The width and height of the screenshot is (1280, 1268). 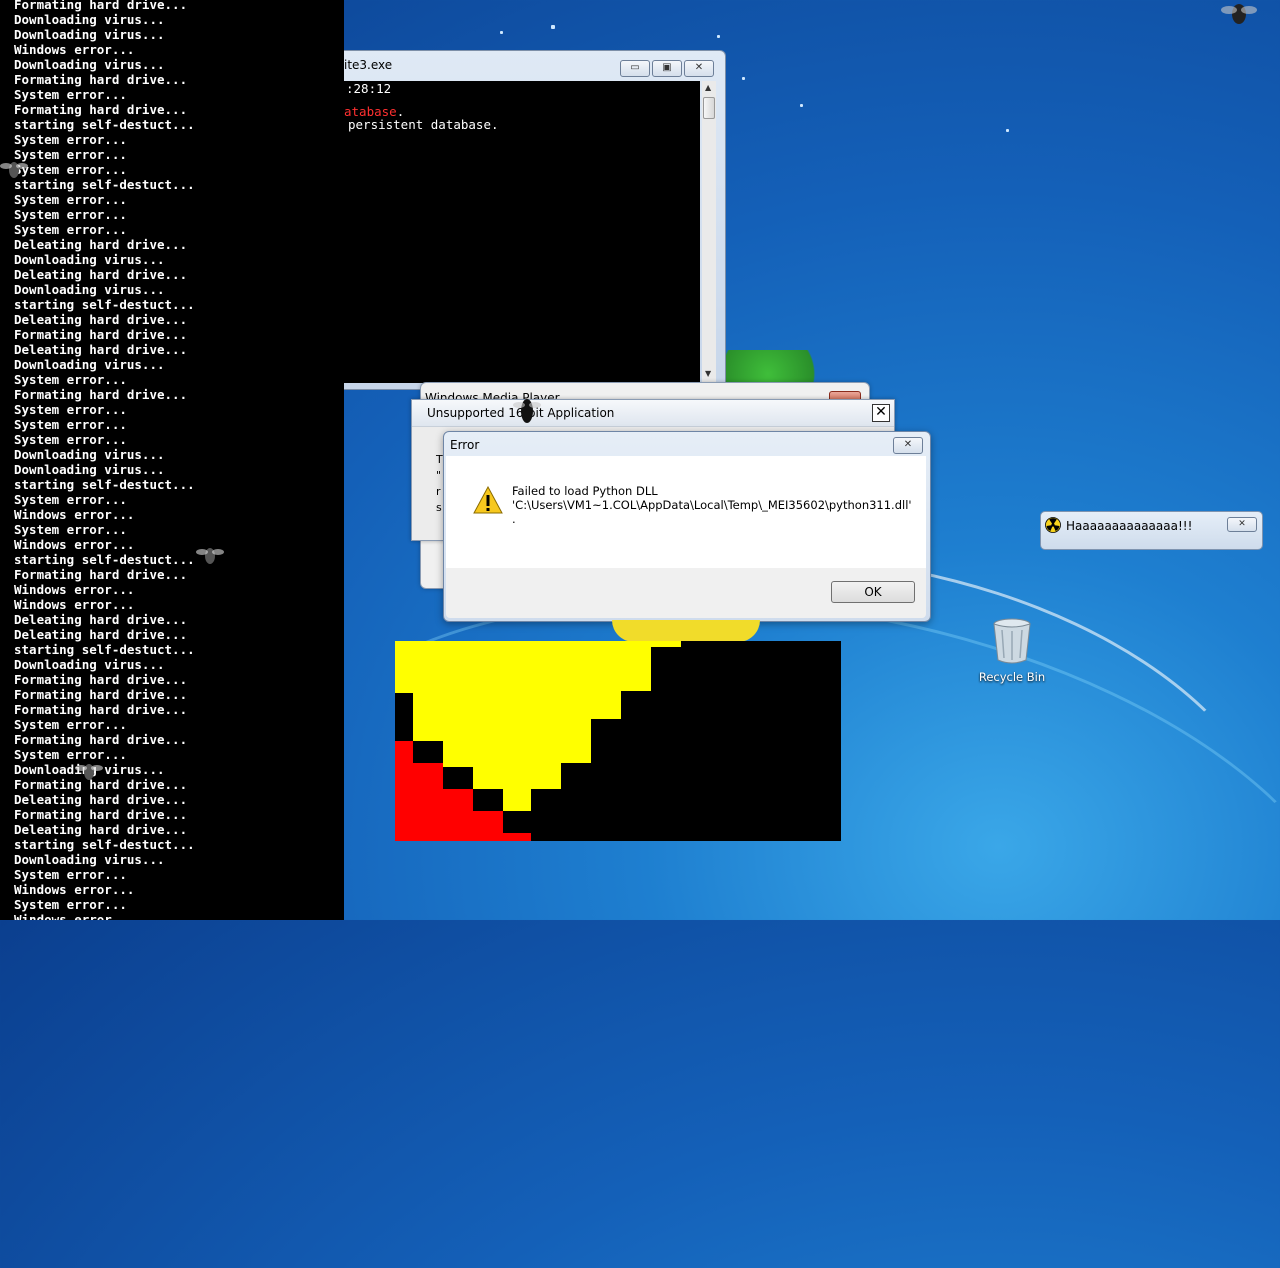 I want to click on haa-popup-window: Haaaaaaaaaaaaaa!!! ✕, so click(x=1151, y=530).